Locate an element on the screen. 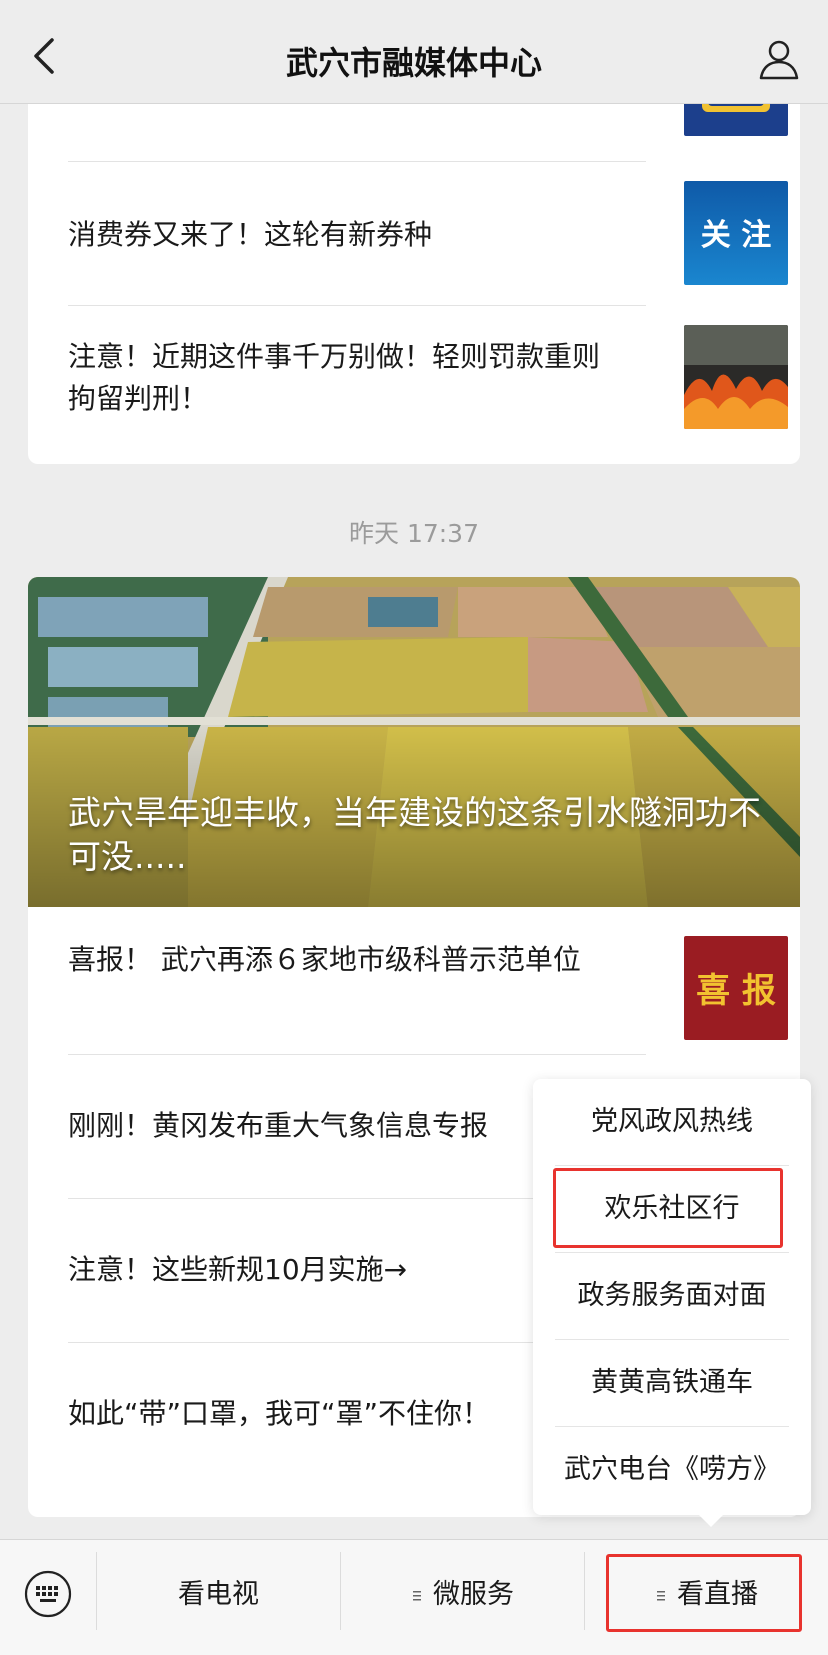  article-item: 消费券又来了！这轮有新券种 关 注 is located at coordinates (428, 233).